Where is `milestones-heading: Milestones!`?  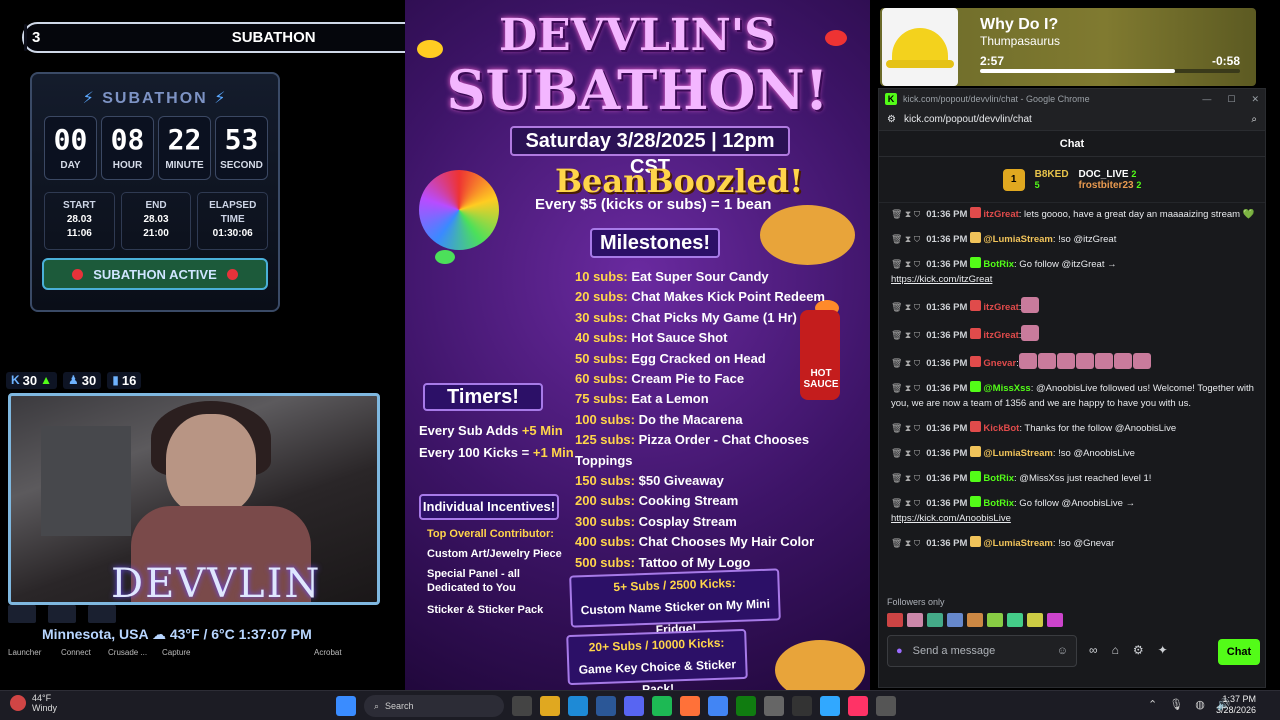 milestones-heading: Milestones! is located at coordinates (655, 243).